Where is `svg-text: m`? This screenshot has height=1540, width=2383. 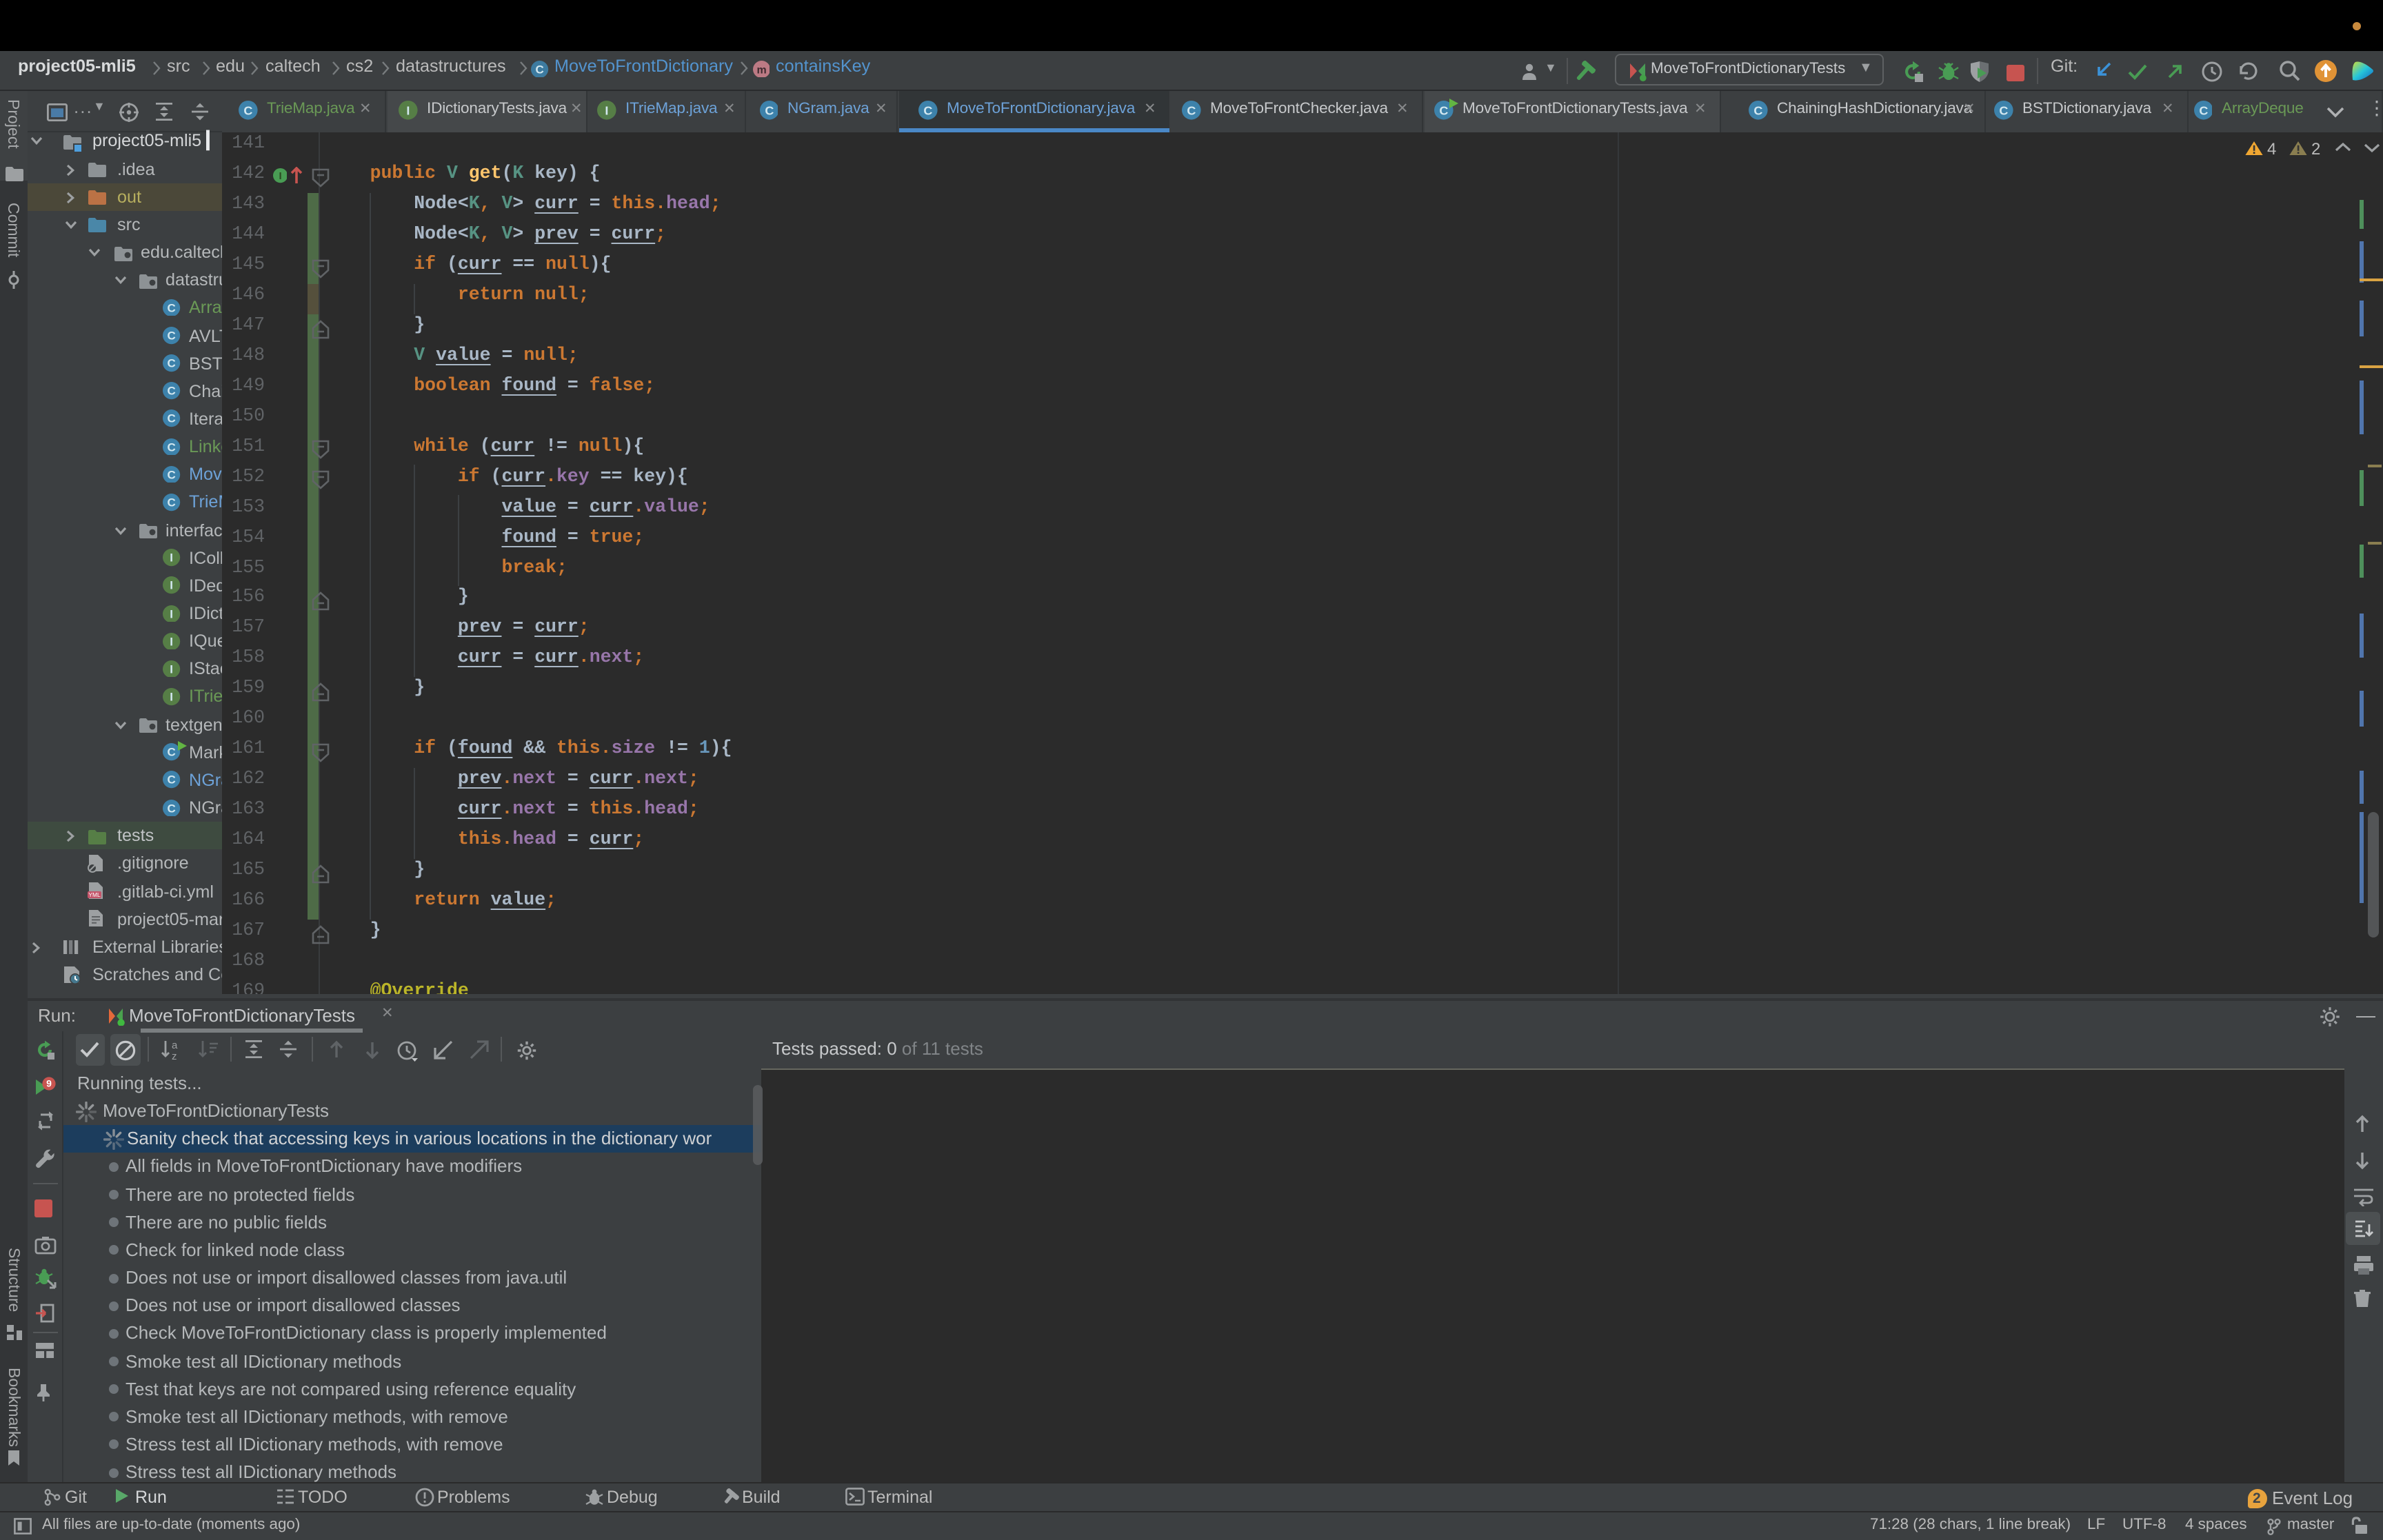 svg-text: m is located at coordinates (760, 69).